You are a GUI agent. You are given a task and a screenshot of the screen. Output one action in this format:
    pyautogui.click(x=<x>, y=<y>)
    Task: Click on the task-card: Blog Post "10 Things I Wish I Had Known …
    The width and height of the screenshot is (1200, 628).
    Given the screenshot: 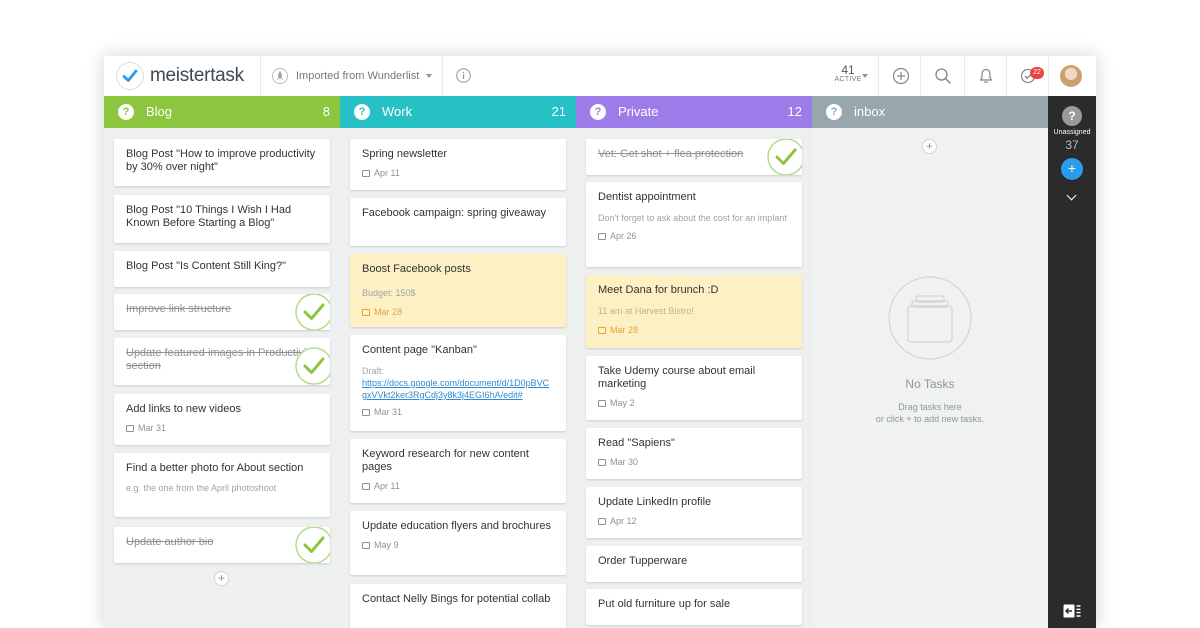 What is the action you would take?
    pyautogui.click(x=222, y=219)
    